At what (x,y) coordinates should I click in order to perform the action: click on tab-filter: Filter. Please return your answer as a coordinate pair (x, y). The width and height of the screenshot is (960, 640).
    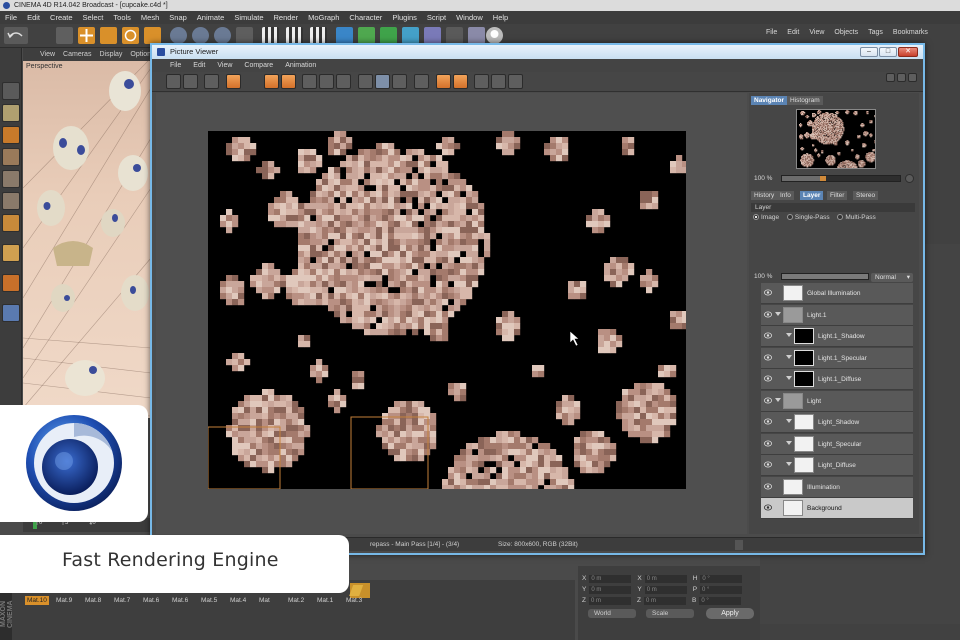
    Looking at the image, I should click on (837, 195).